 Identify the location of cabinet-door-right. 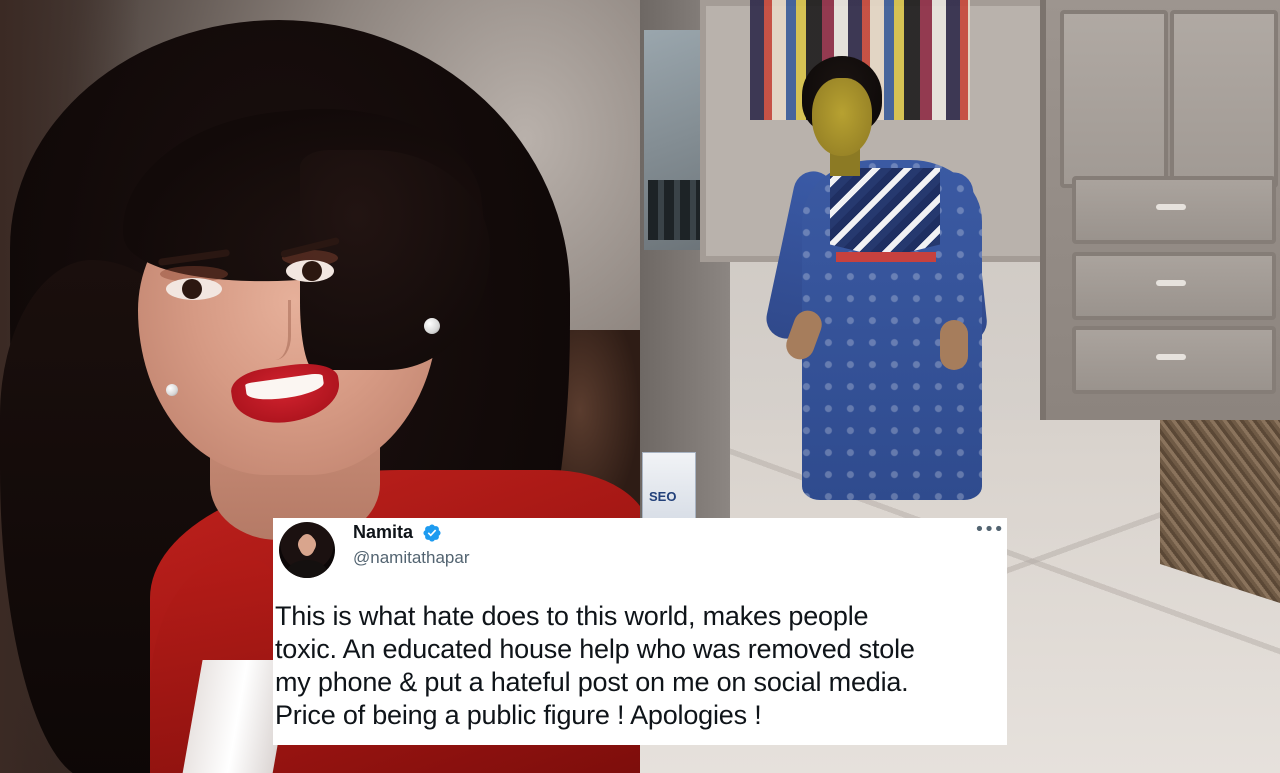
(1224, 99).